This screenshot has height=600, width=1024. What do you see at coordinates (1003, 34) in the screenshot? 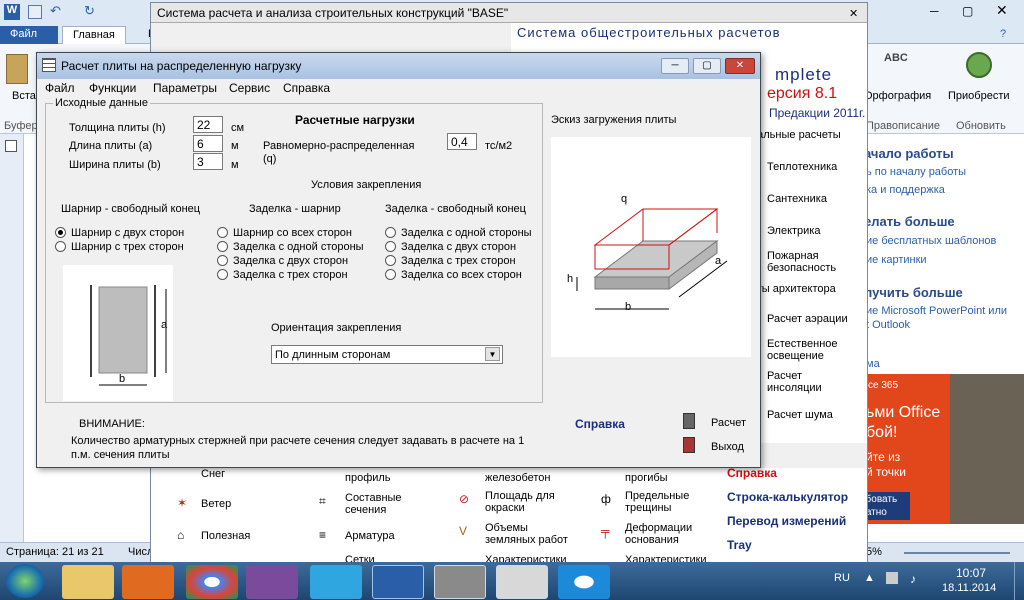
I see `help-icon: ?` at bounding box center [1003, 34].